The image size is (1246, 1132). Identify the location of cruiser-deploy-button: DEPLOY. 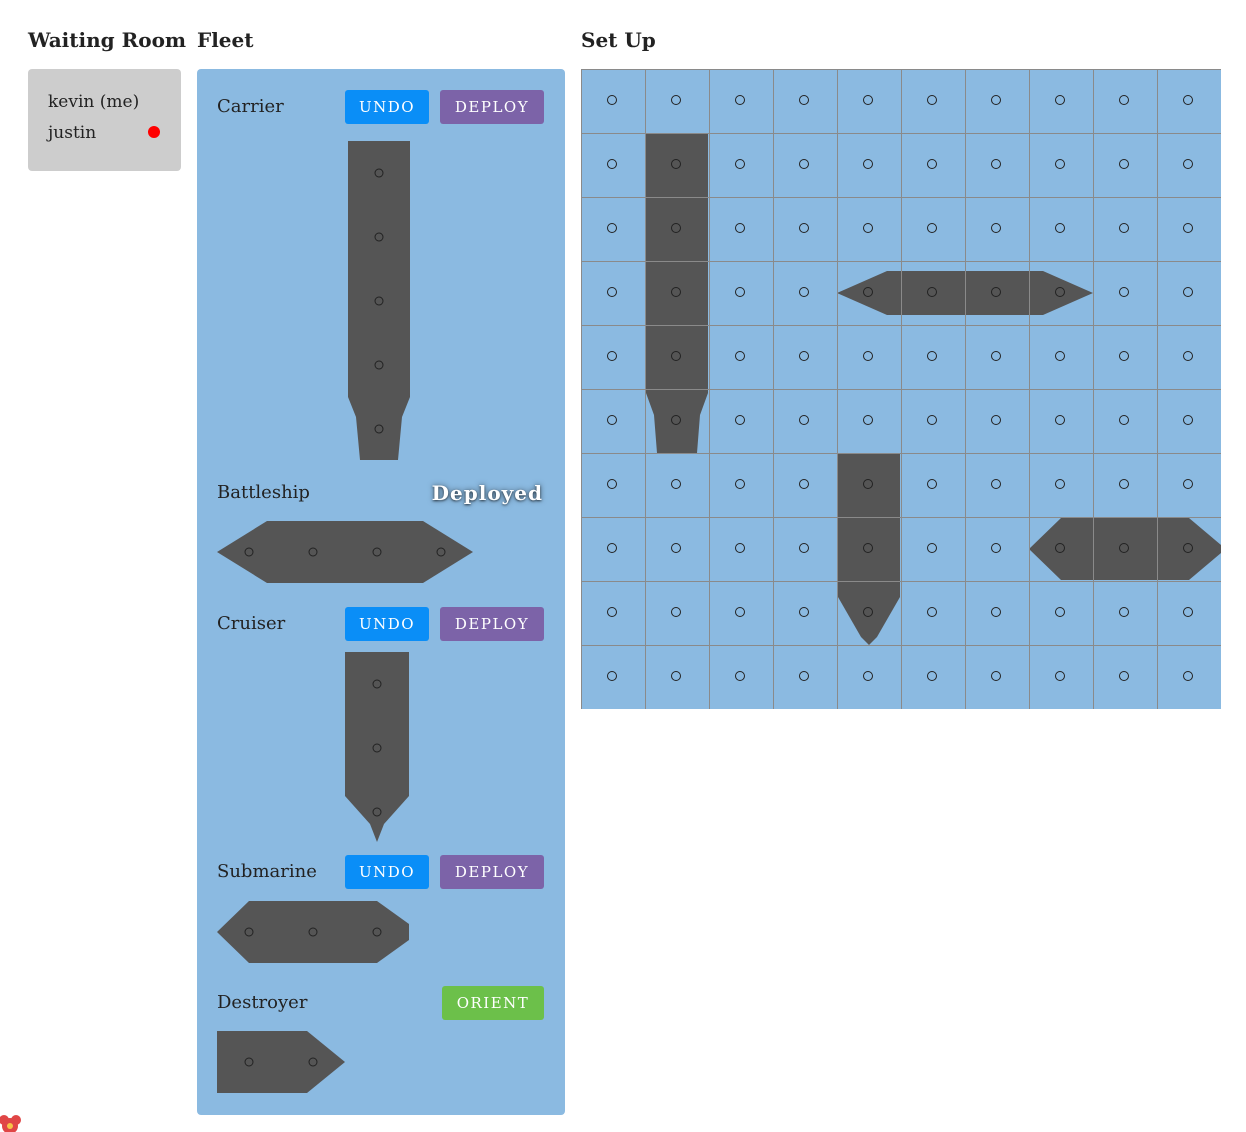
(492, 624).